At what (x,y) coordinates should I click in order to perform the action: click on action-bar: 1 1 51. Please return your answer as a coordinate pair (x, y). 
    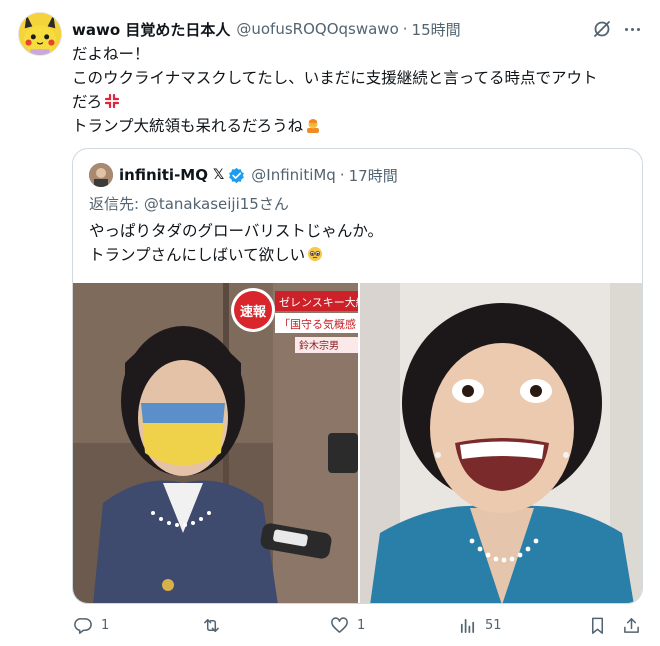
    Looking at the image, I should click on (359, 625).